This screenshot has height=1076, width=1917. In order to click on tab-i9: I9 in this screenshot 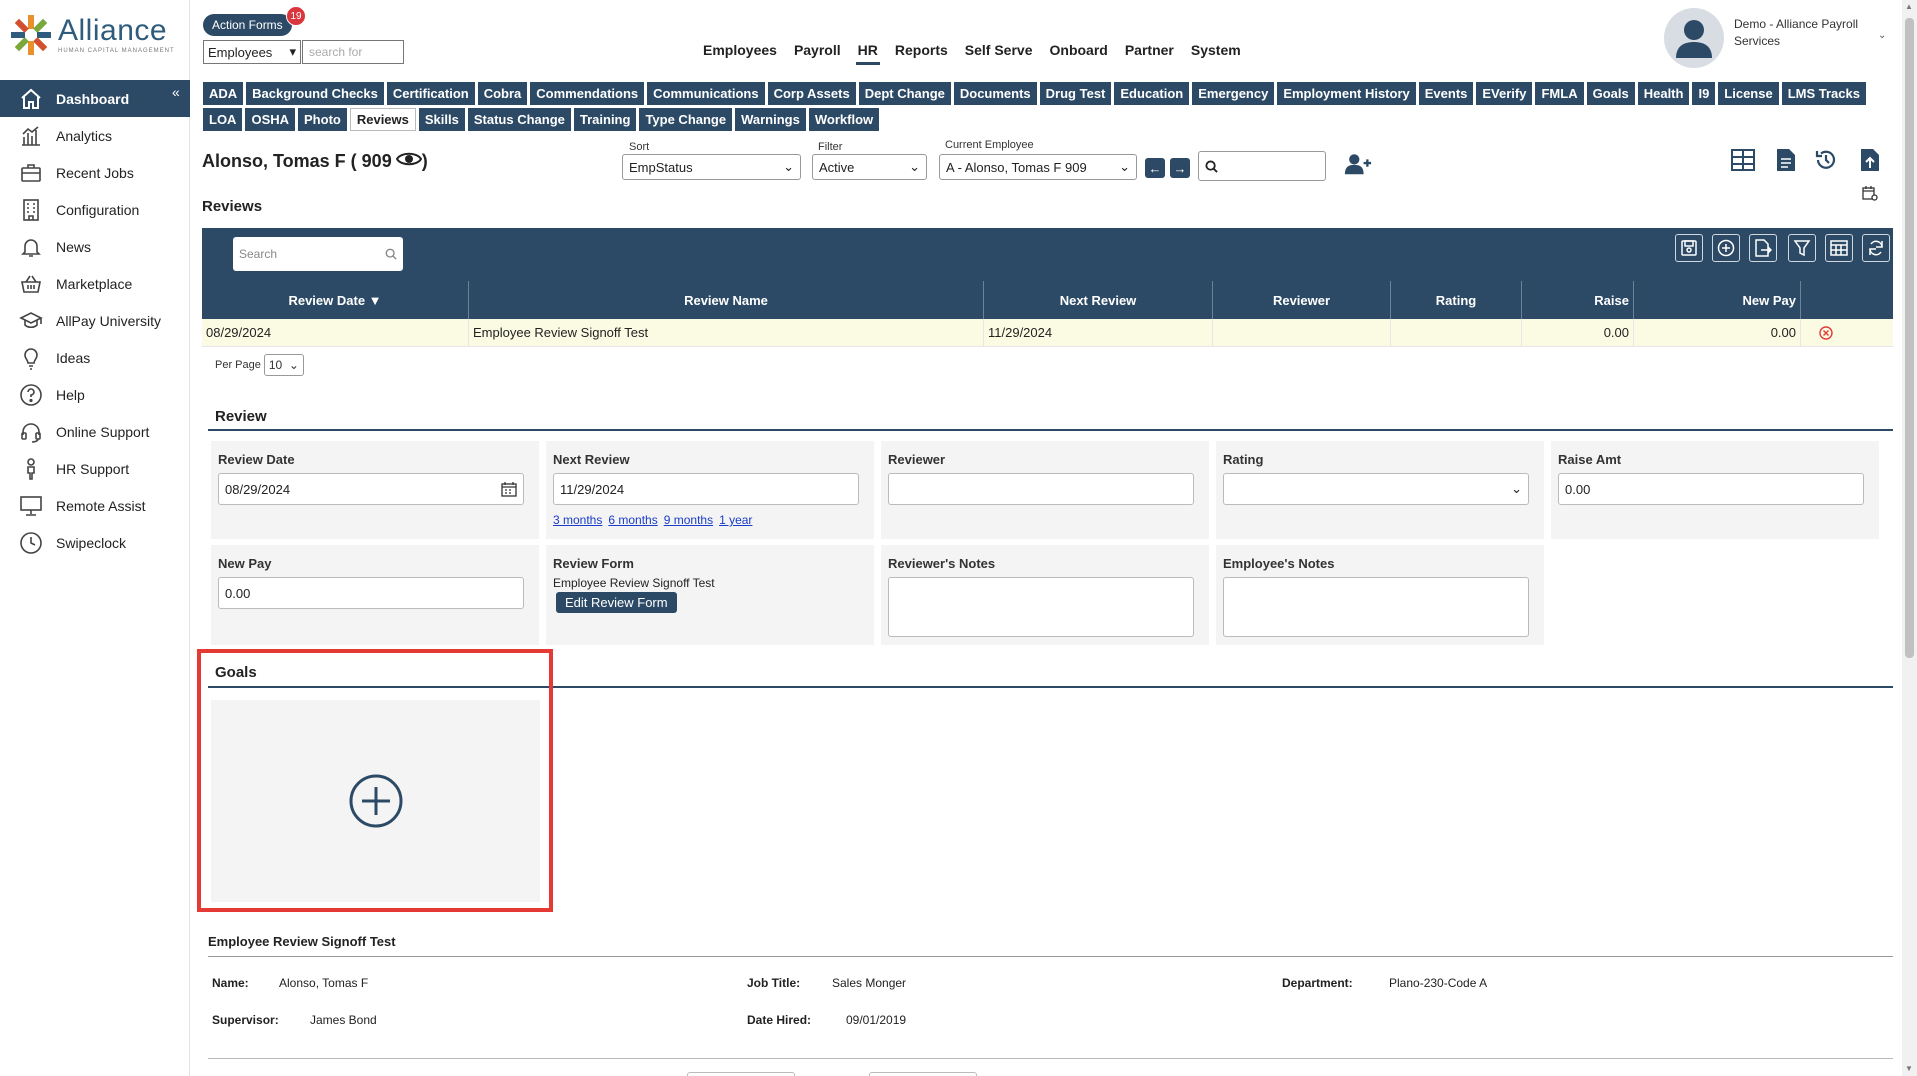, I will do `click(1704, 93)`.